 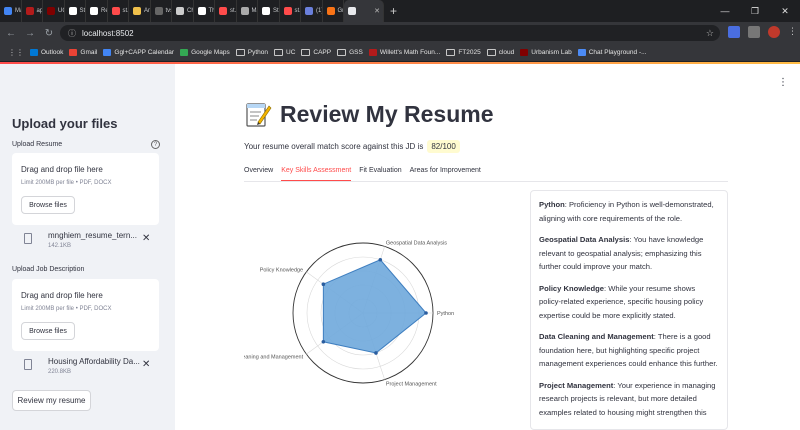 What do you see at coordinates (792, 32) in the screenshot?
I see `chrome-menu-icon: ⋮` at bounding box center [792, 32].